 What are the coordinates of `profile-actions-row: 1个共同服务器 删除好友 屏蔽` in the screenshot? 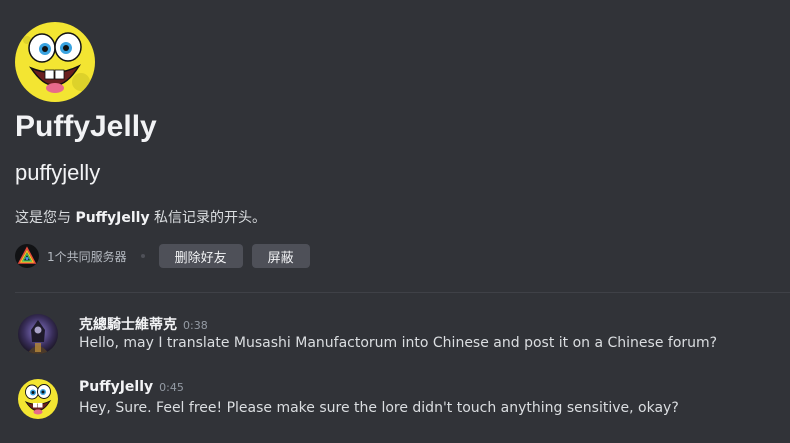 It's located at (162, 256).